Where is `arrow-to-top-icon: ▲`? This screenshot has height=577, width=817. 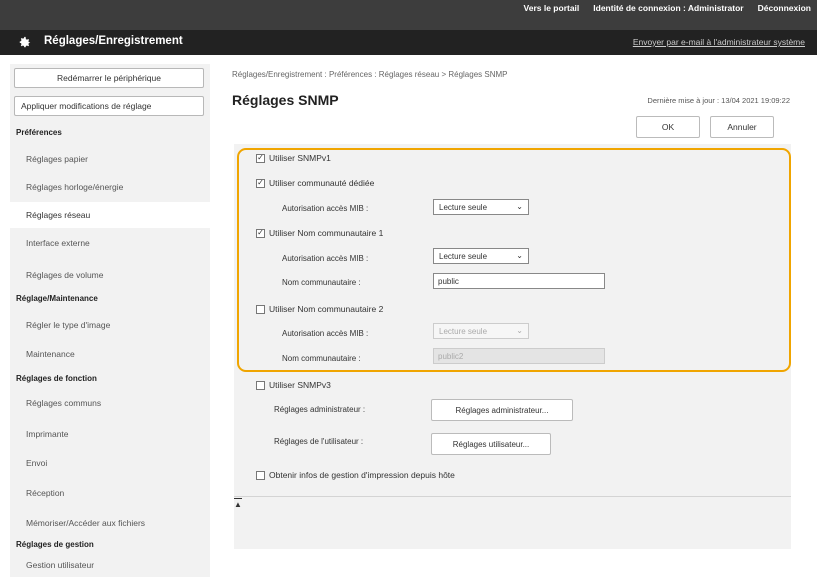 arrow-to-top-icon: ▲ is located at coordinates (238, 503).